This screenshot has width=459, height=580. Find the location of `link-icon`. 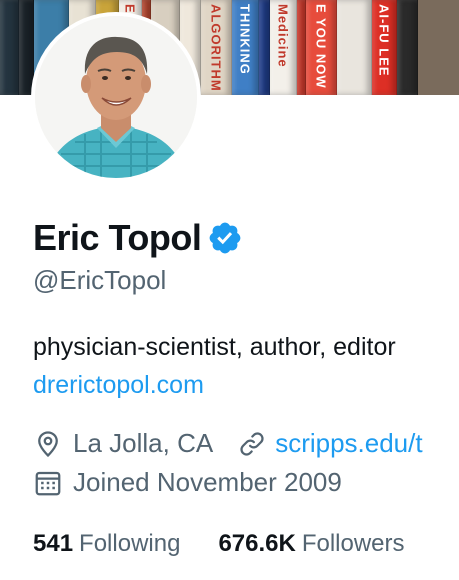

link-icon is located at coordinates (252, 443).